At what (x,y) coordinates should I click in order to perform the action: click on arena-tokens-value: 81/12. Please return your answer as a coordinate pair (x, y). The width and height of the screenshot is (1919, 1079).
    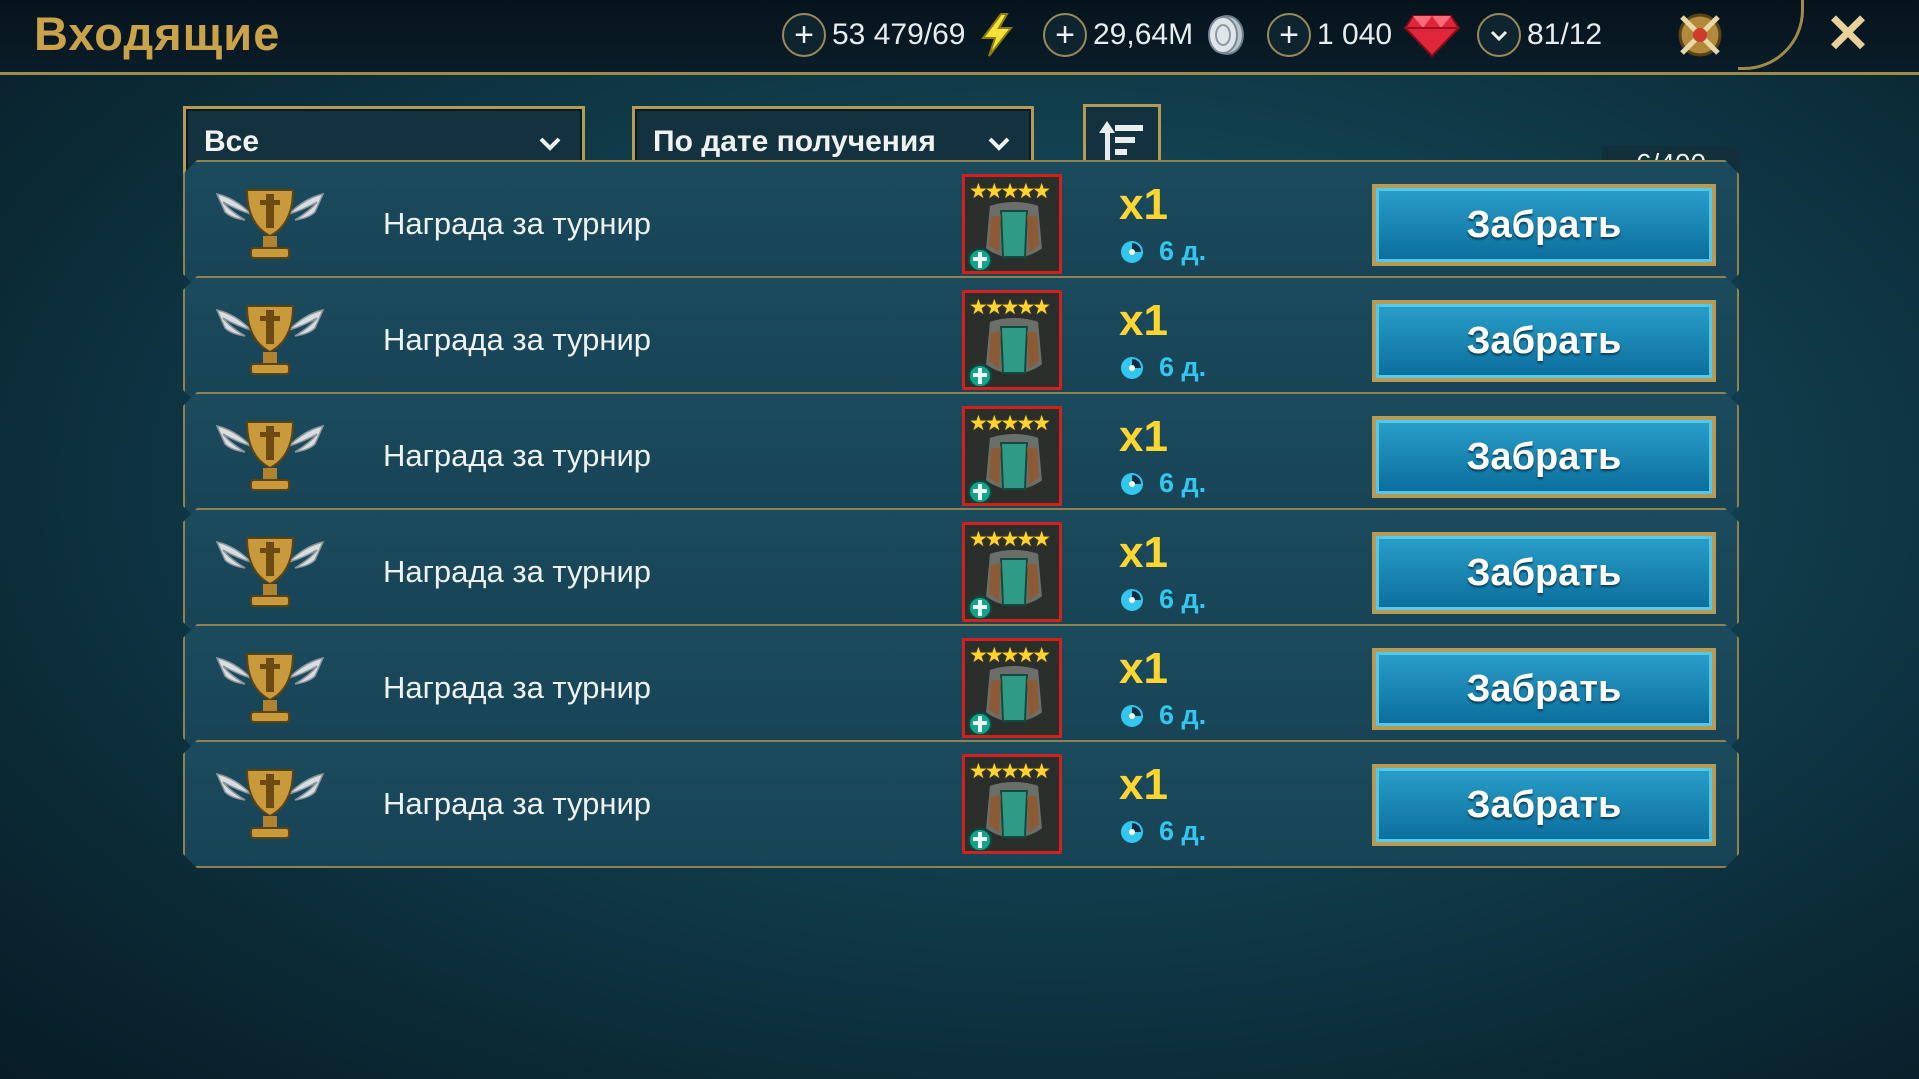
    Looking at the image, I should click on (1565, 34).